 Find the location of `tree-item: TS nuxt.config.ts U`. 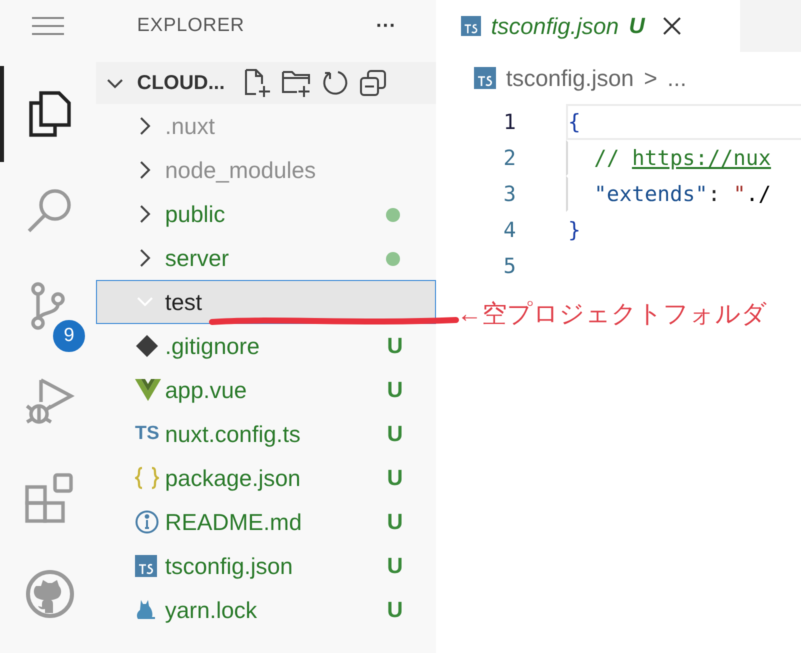

tree-item: TS nuxt.config.ts U is located at coordinates (266, 434).